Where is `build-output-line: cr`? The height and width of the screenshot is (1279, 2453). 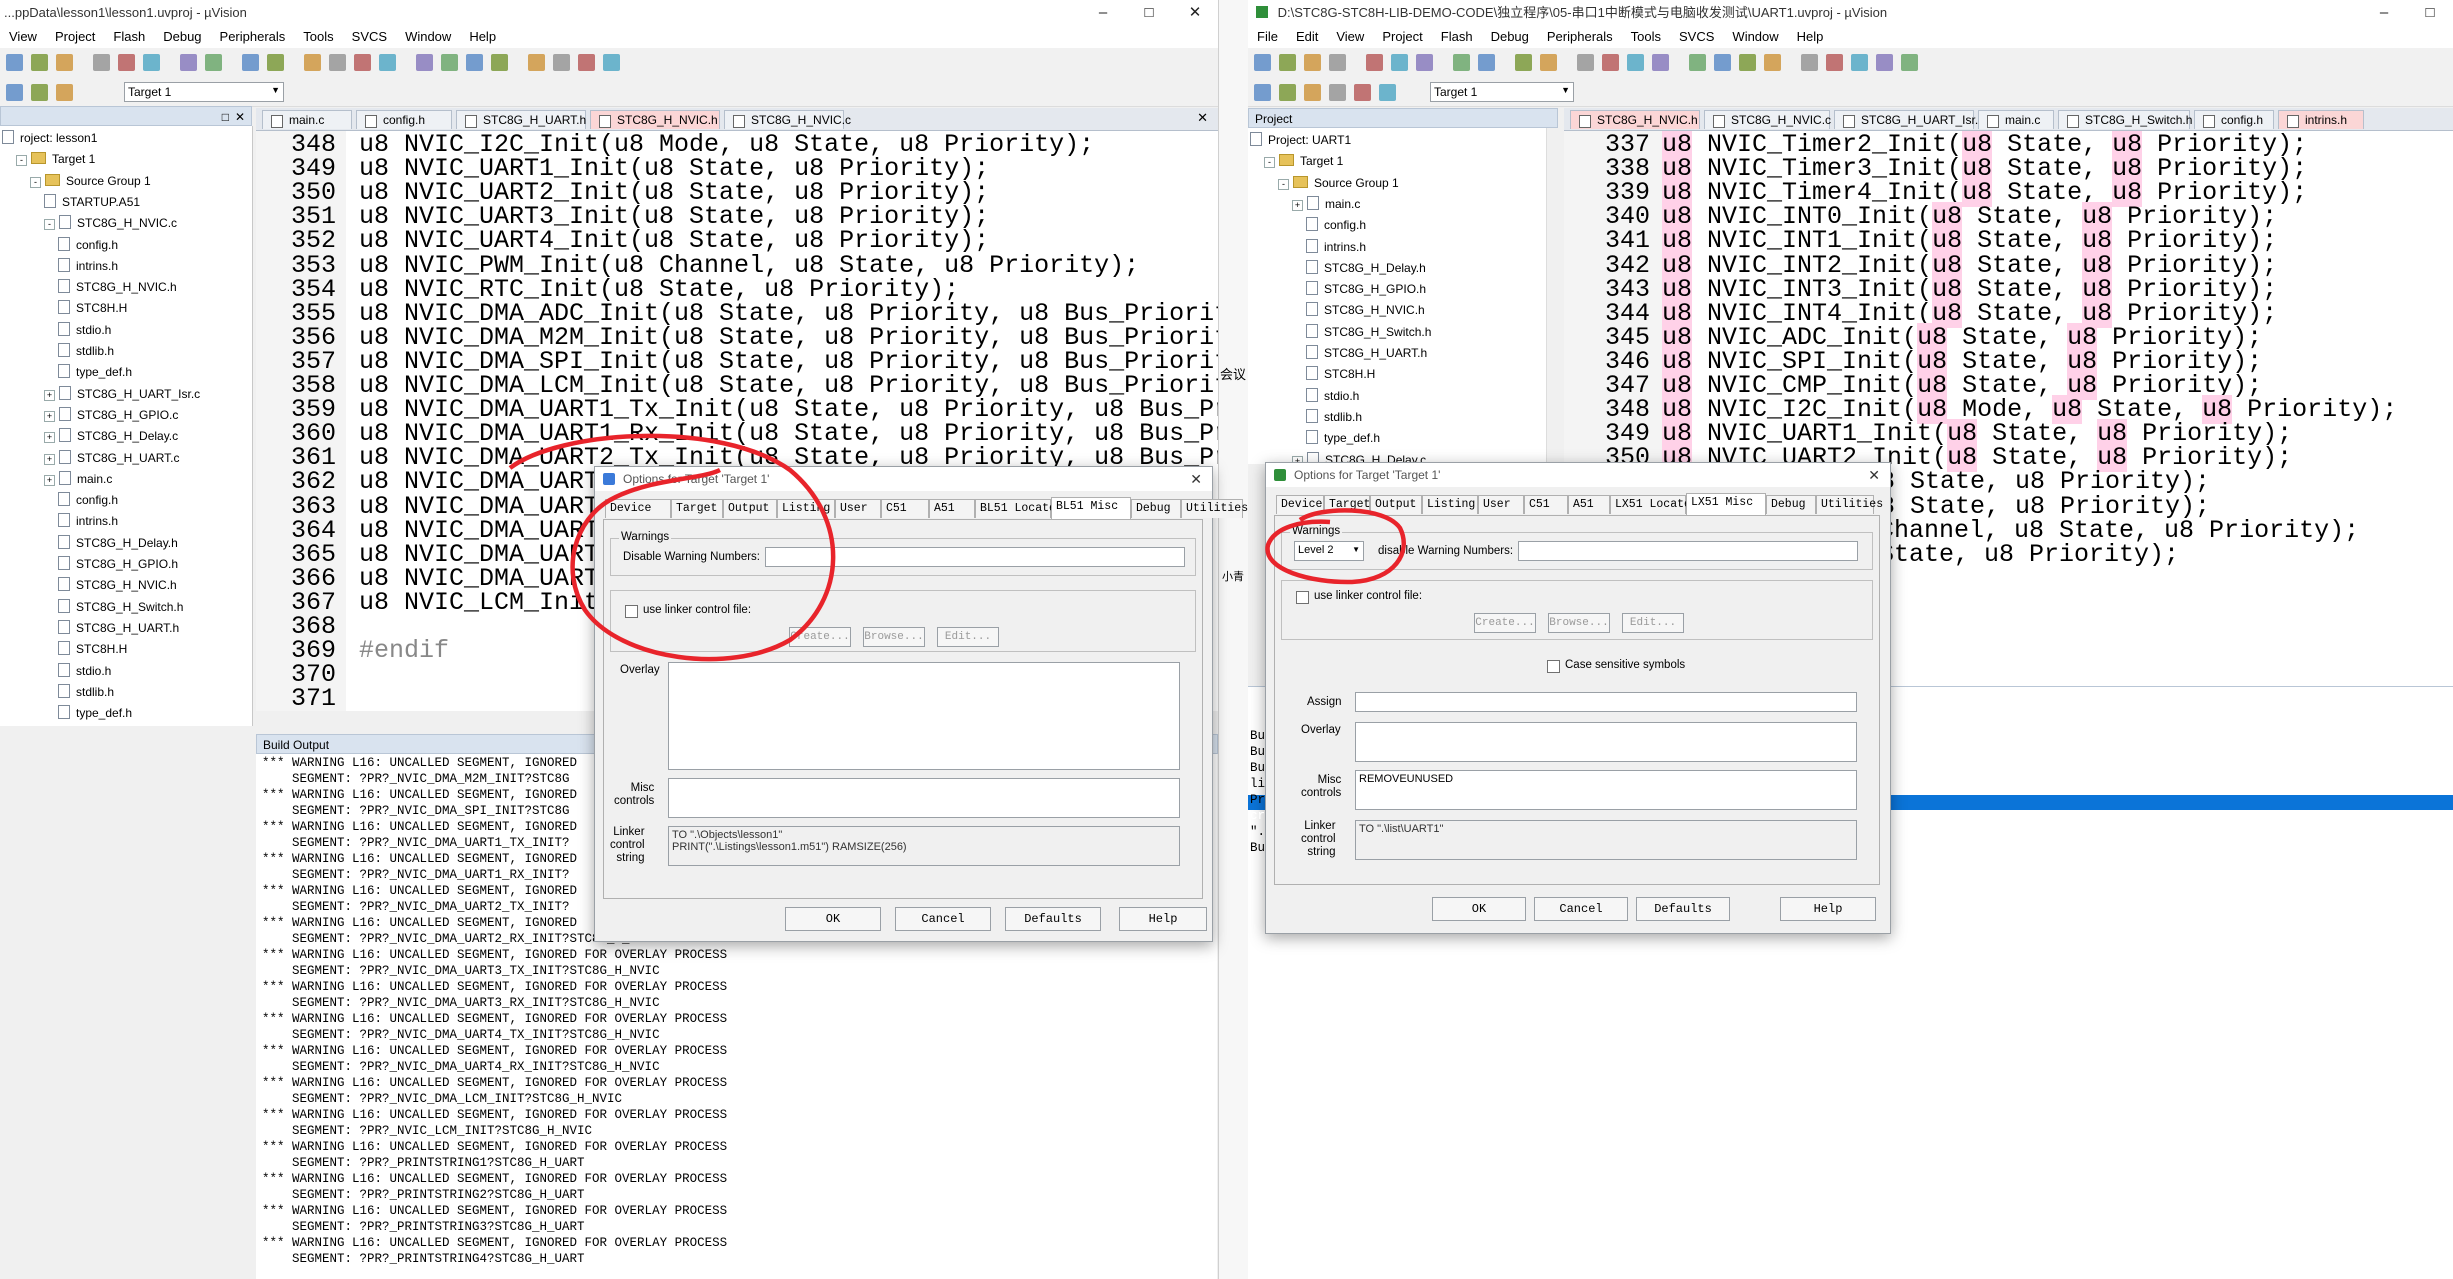 build-output-line: cr is located at coordinates (1258, 816).